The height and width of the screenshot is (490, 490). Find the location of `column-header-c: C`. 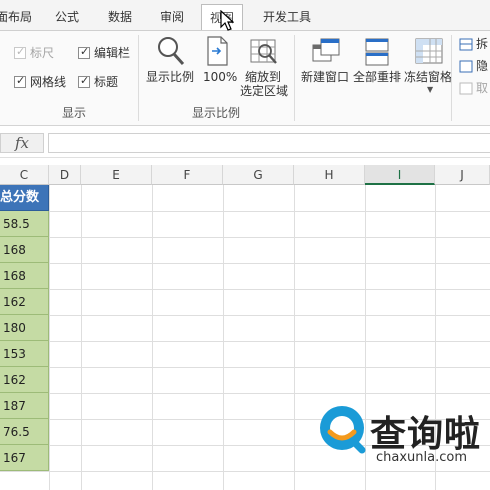

column-header-c: C is located at coordinates (24, 175).